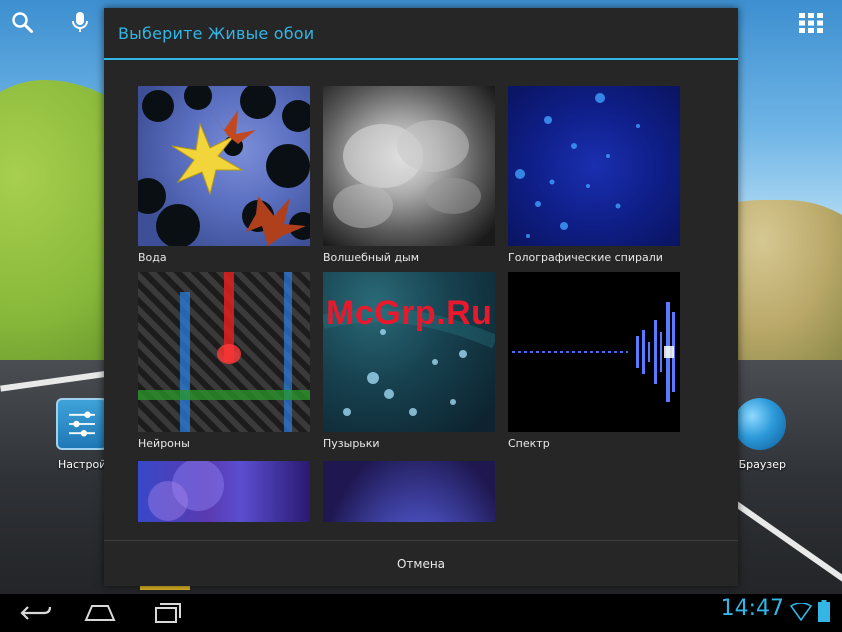 This screenshot has width=842, height=632. Describe the element at coordinates (801, 612) in the screenshot. I see `wifi-icon` at that location.